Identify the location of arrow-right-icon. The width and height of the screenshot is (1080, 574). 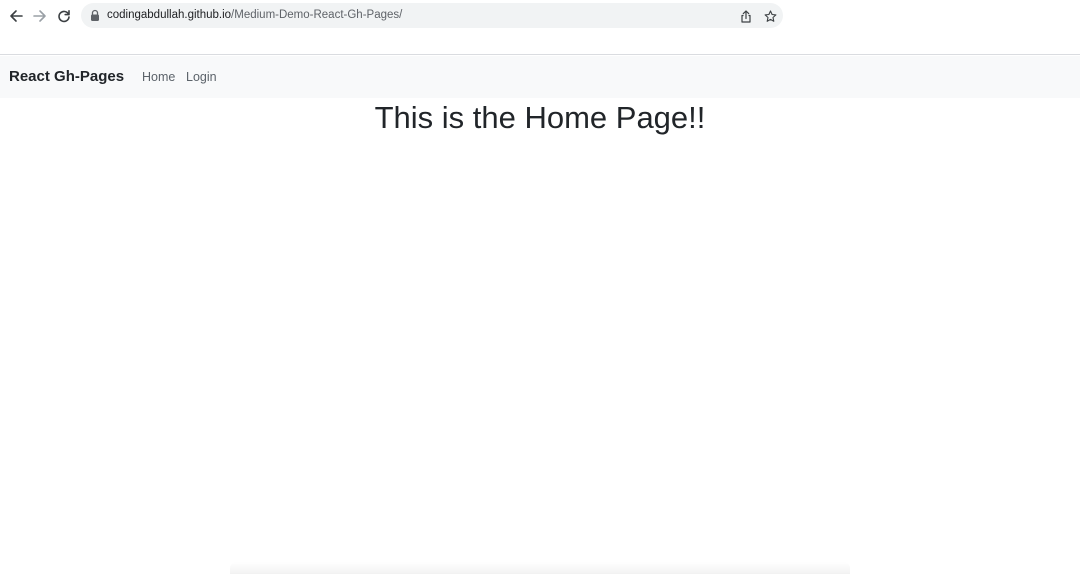
(39, 16).